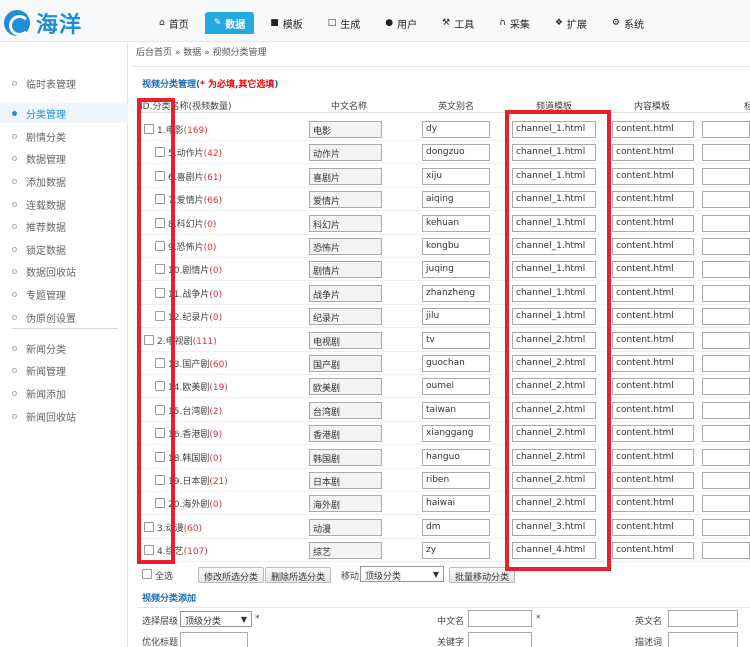 The image size is (750, 647). I want to click on sidebar-item-9: 专题管理, so click(64, 294).